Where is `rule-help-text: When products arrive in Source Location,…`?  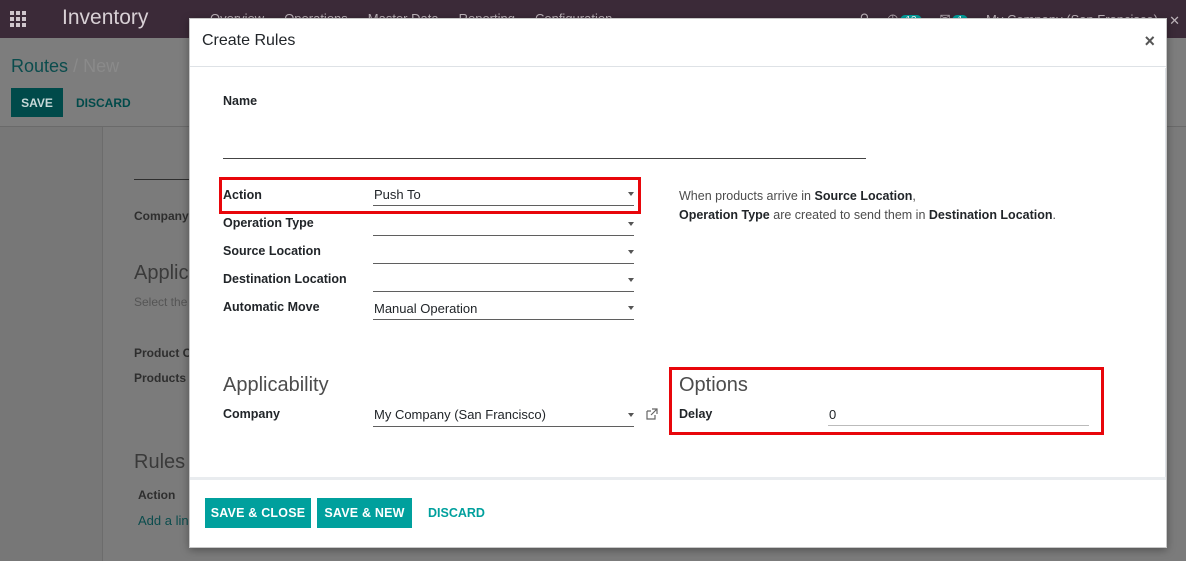
rule-help-text: When products arrive in Source Location,… is located at coordinates (889, 206).